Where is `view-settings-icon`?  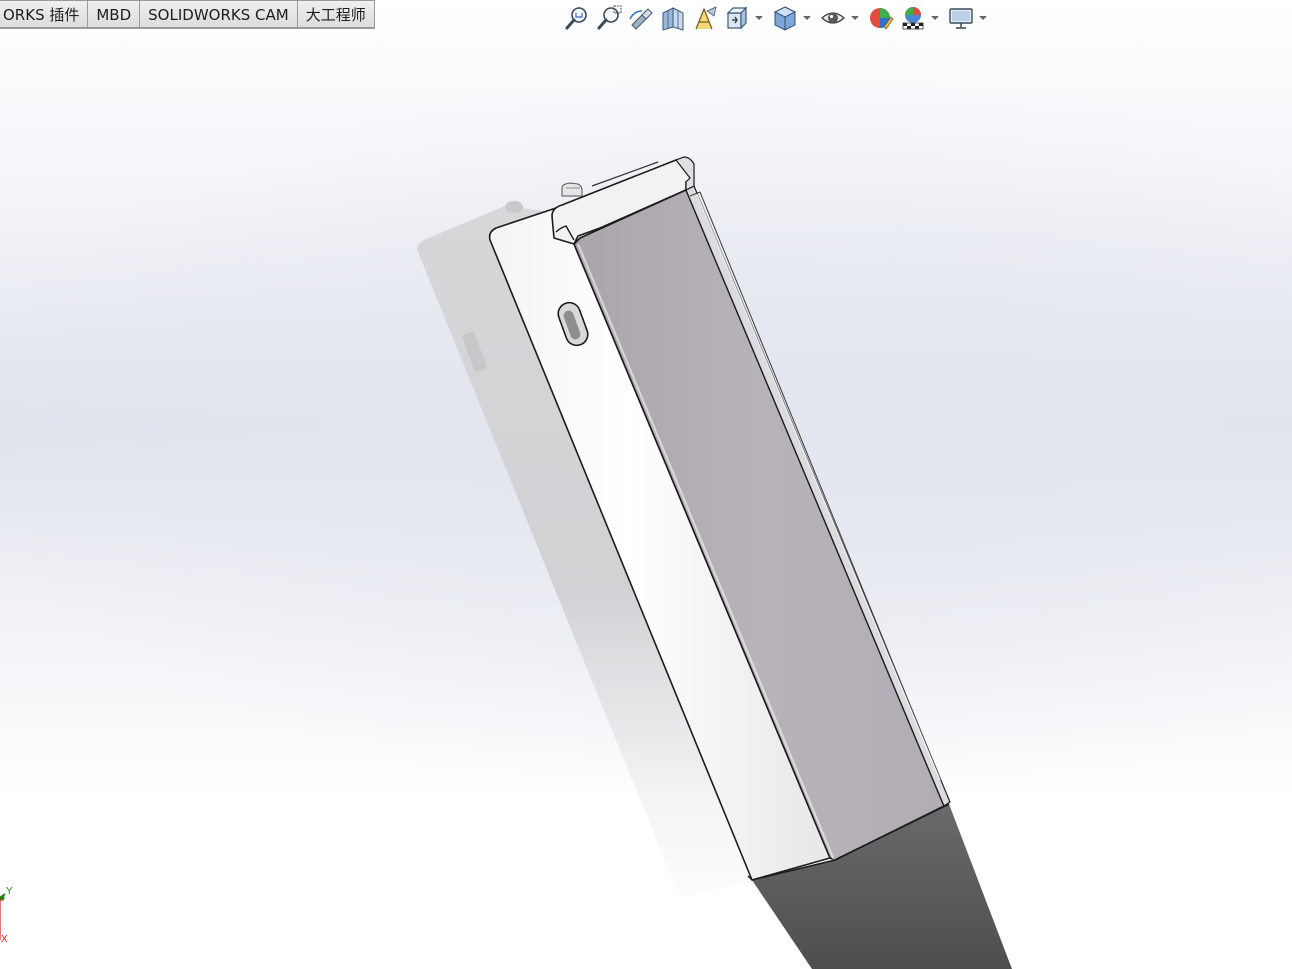
view-settings-icon is located at coordinates (961, 18).